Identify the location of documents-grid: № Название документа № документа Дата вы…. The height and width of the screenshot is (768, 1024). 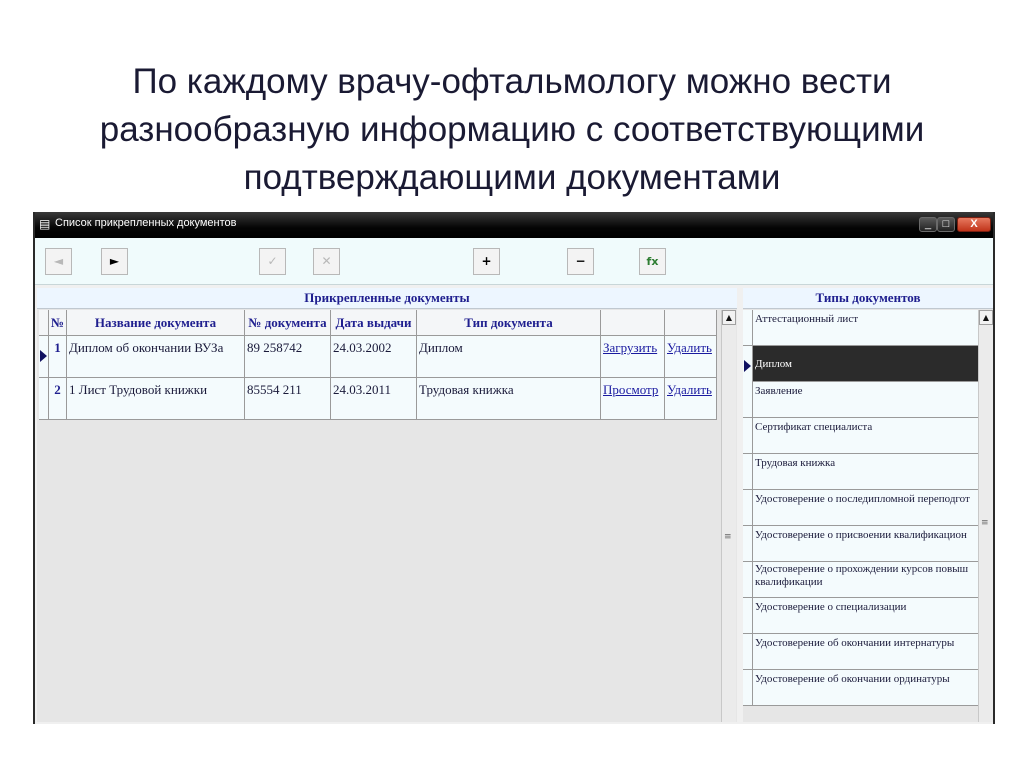
(380, 365).